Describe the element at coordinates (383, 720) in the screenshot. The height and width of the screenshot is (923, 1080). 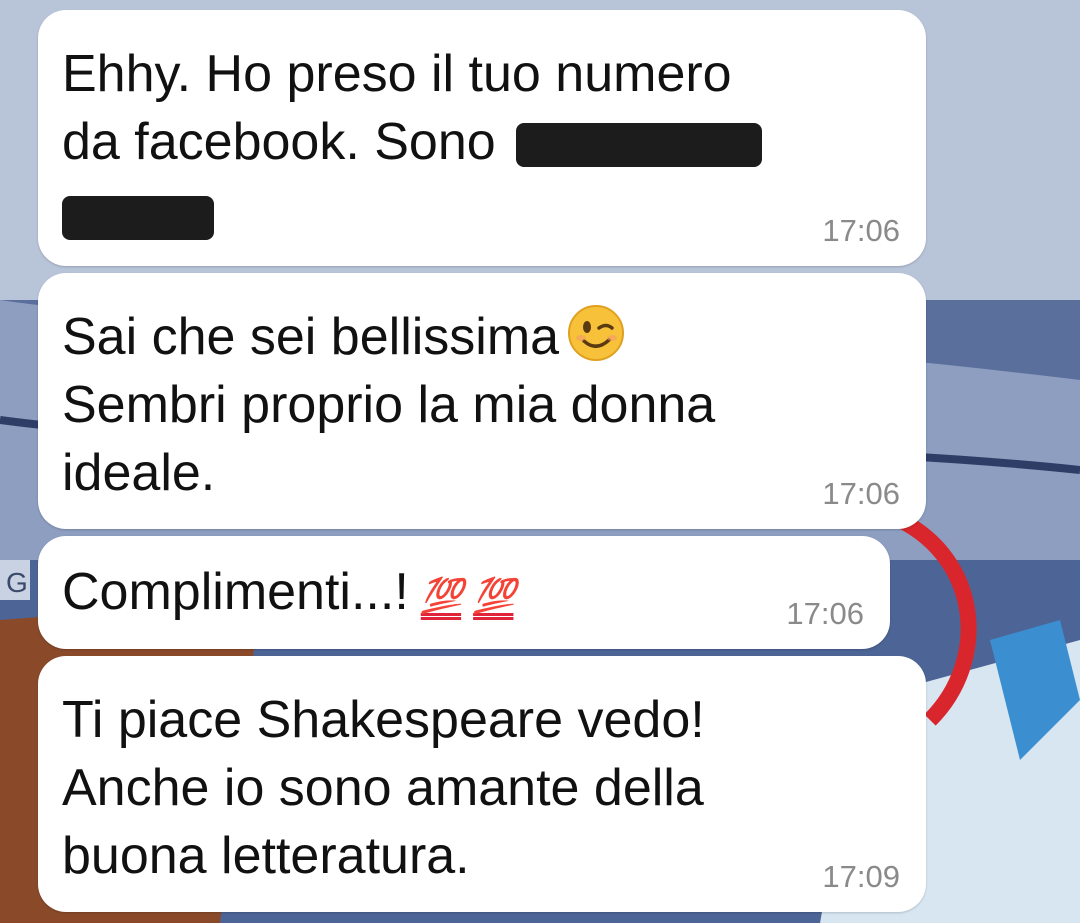
I see `message-text-line: Ti piace Shakespeare vedo!` at that location.